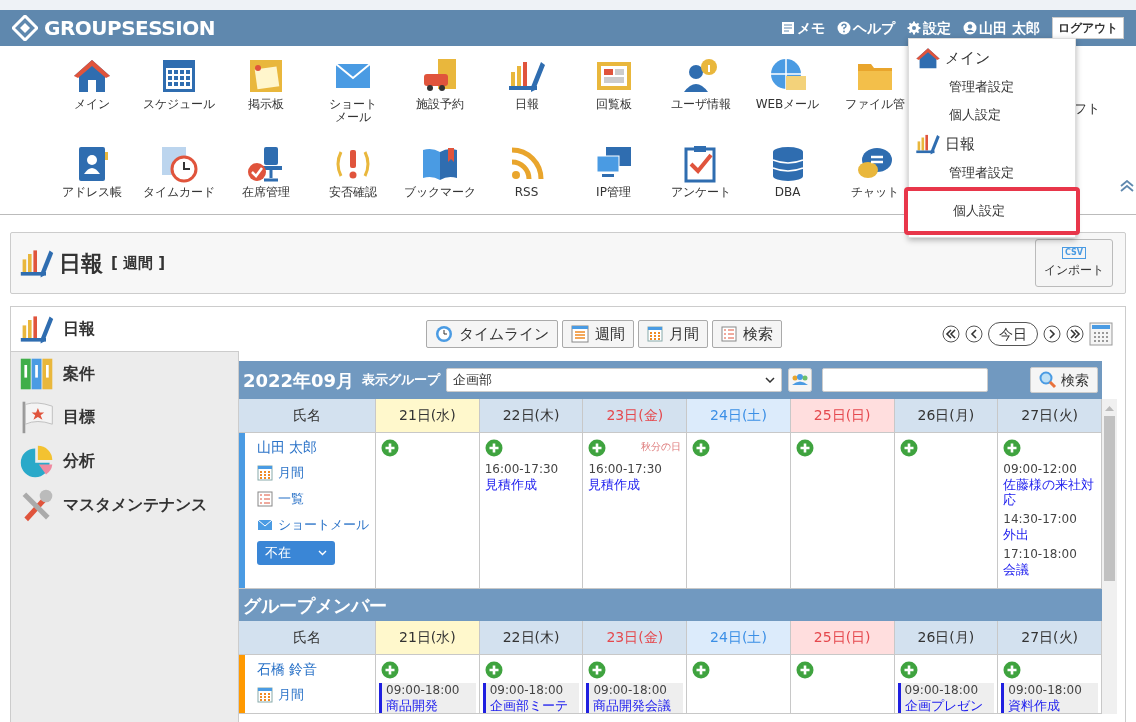  What do you see at coordinates (1001, 28) in the screenshot?
I see `header-link: 山田 太郎` at bounding box center [1001, 28].